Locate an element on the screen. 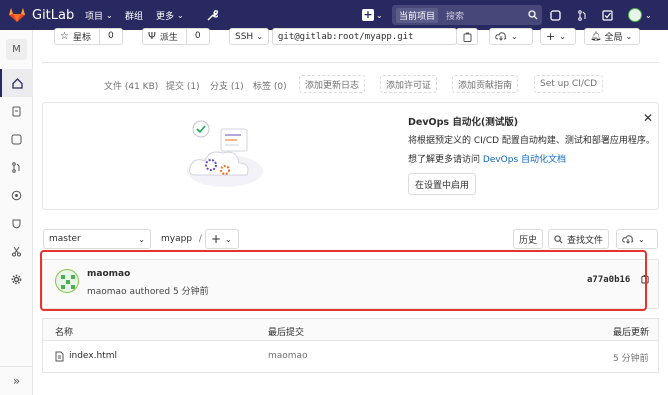  sidebar-item-settings is located at coordinates (16, 279).